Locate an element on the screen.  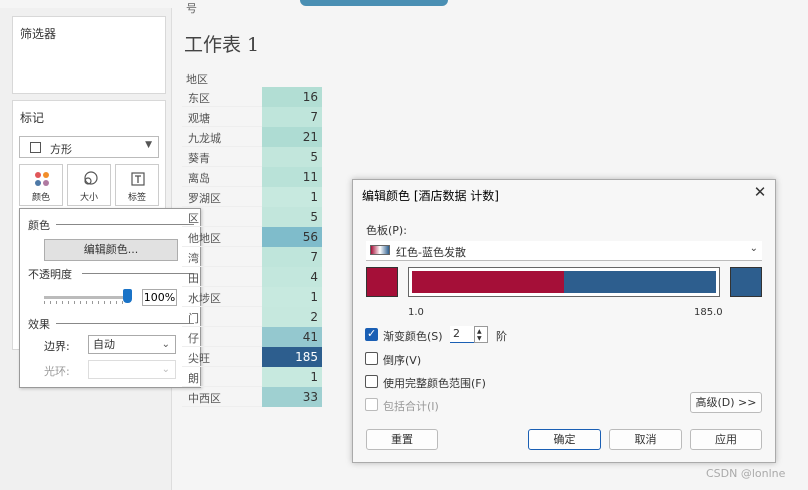
row-label: 区 is located at coordinates (193, 218).